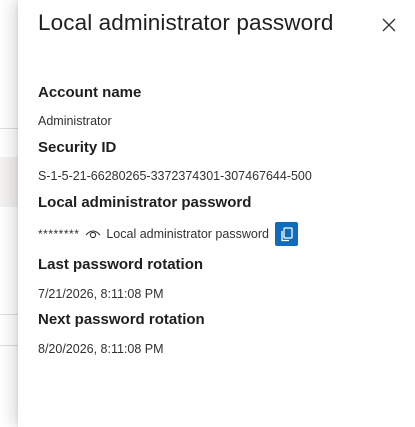  I want to click on copy-icon, so click(287, 233).